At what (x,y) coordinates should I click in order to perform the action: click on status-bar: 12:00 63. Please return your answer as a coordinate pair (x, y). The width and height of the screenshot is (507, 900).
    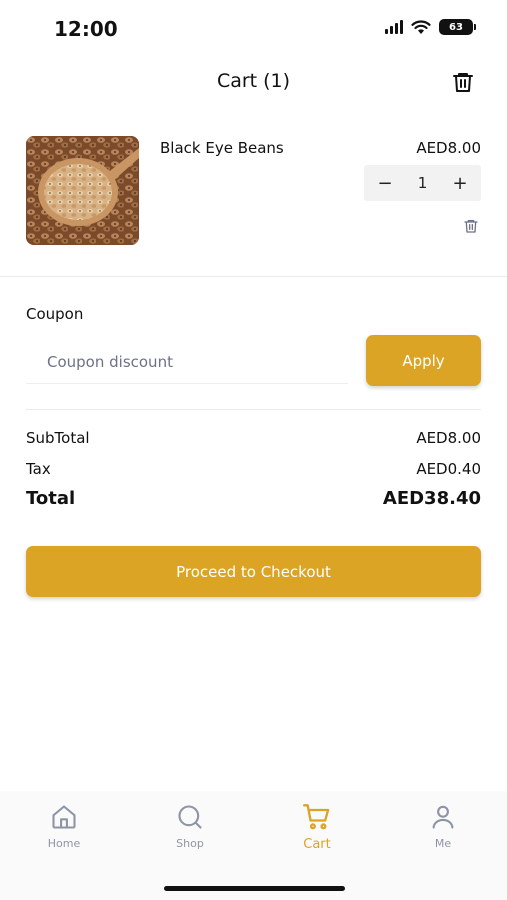
    Looking at the image, I should click on (253, 28).